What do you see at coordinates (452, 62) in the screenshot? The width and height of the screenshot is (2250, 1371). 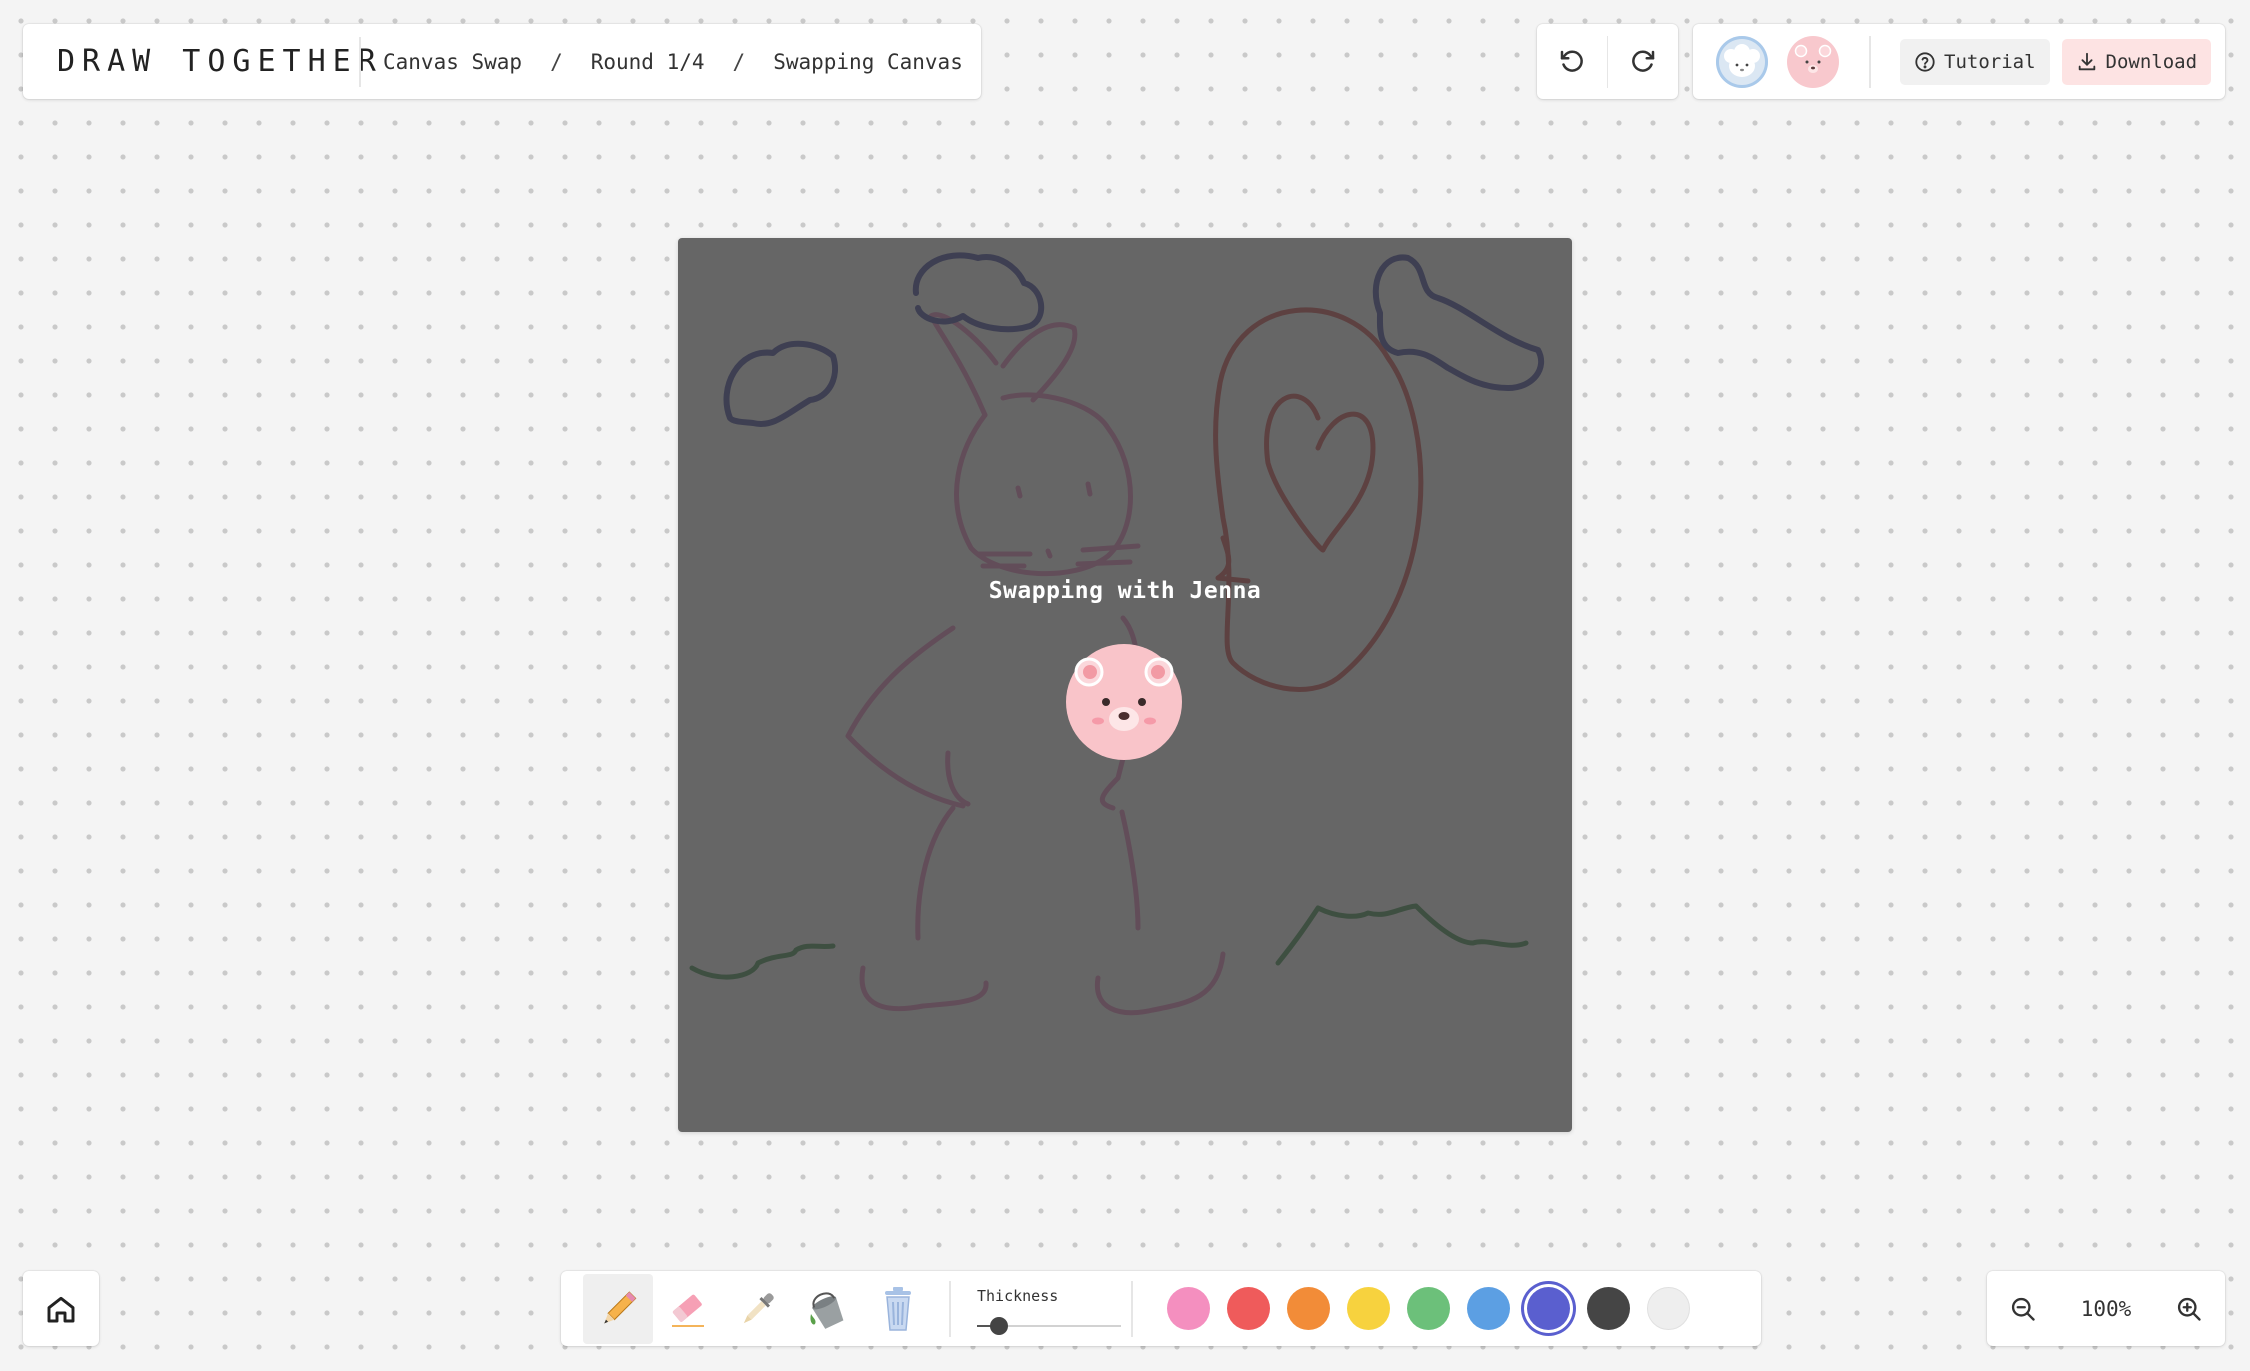 I see `breadcrumb-mode: Canvas Swap` at bounding box center [452, 62].